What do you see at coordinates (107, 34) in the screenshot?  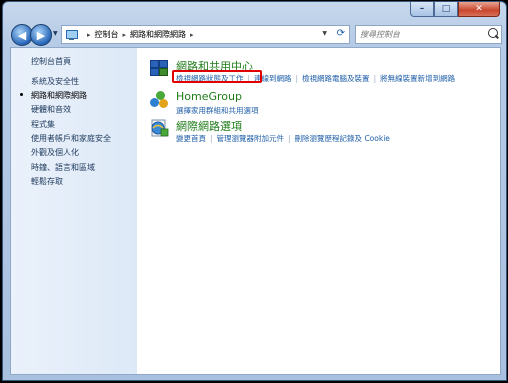 I see `breadcrumb-control-panel: 控制台` at bounding box center [107, 34].